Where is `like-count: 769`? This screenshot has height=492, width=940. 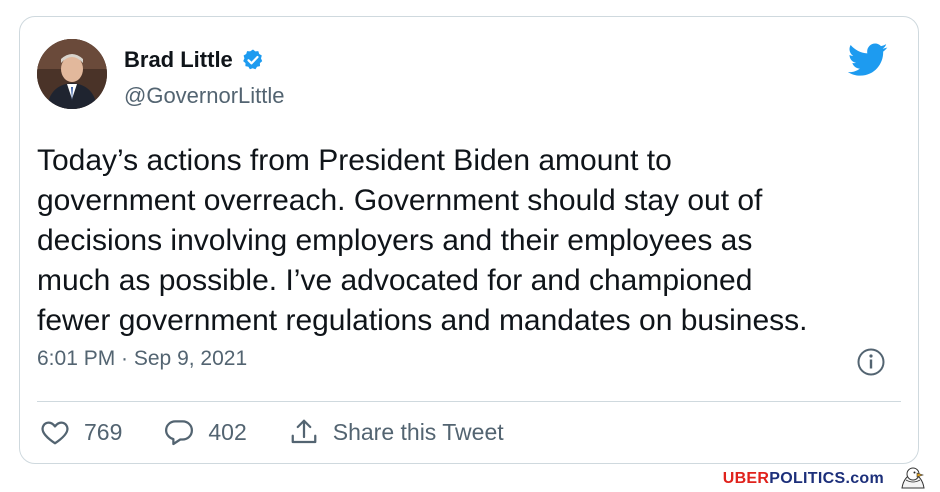
like-count: 769 is located at coordinates (103, 431).